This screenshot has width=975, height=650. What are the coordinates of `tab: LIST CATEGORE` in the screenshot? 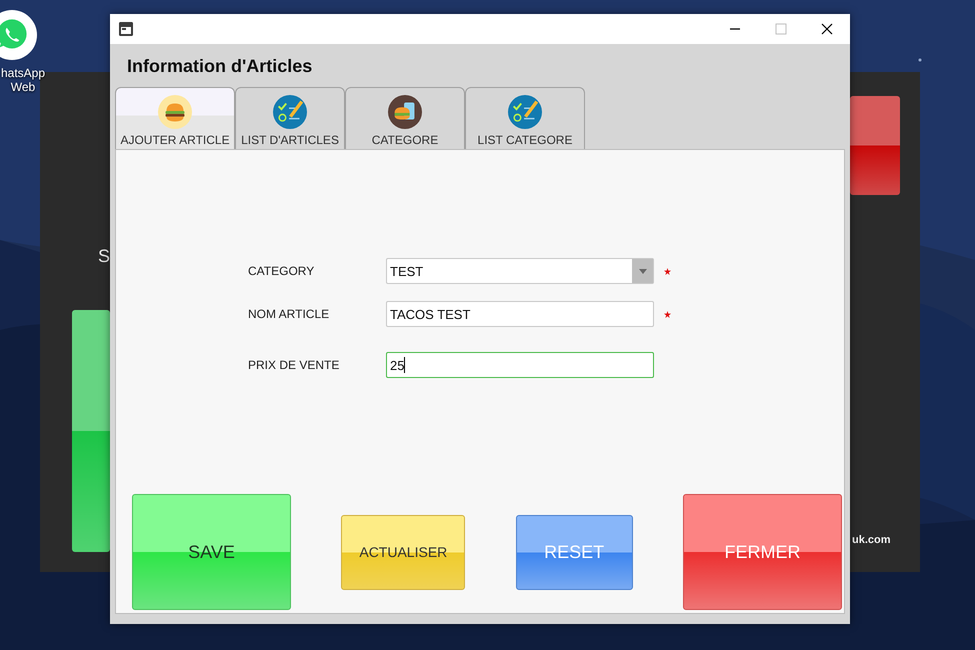 It's located at (525, 118).